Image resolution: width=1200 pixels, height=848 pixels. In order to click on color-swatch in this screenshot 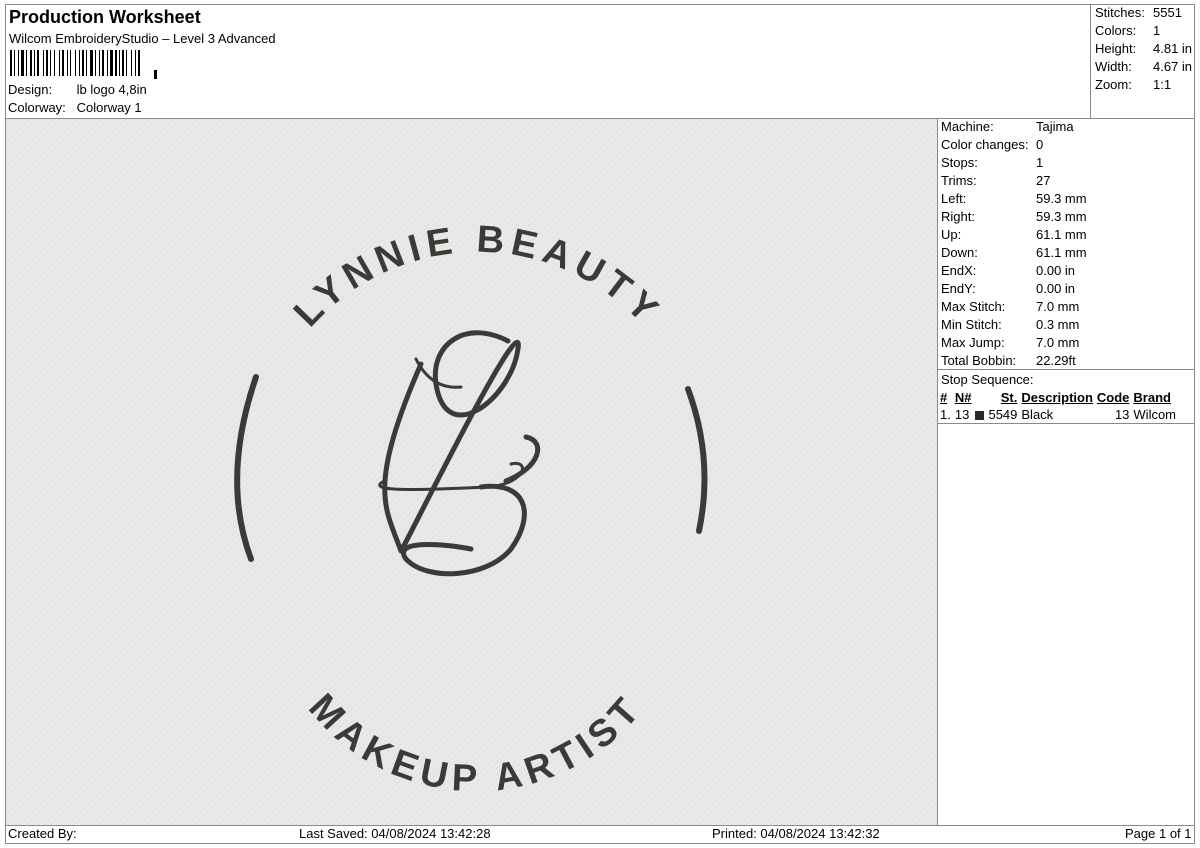, I will do `click(980, 416)`.